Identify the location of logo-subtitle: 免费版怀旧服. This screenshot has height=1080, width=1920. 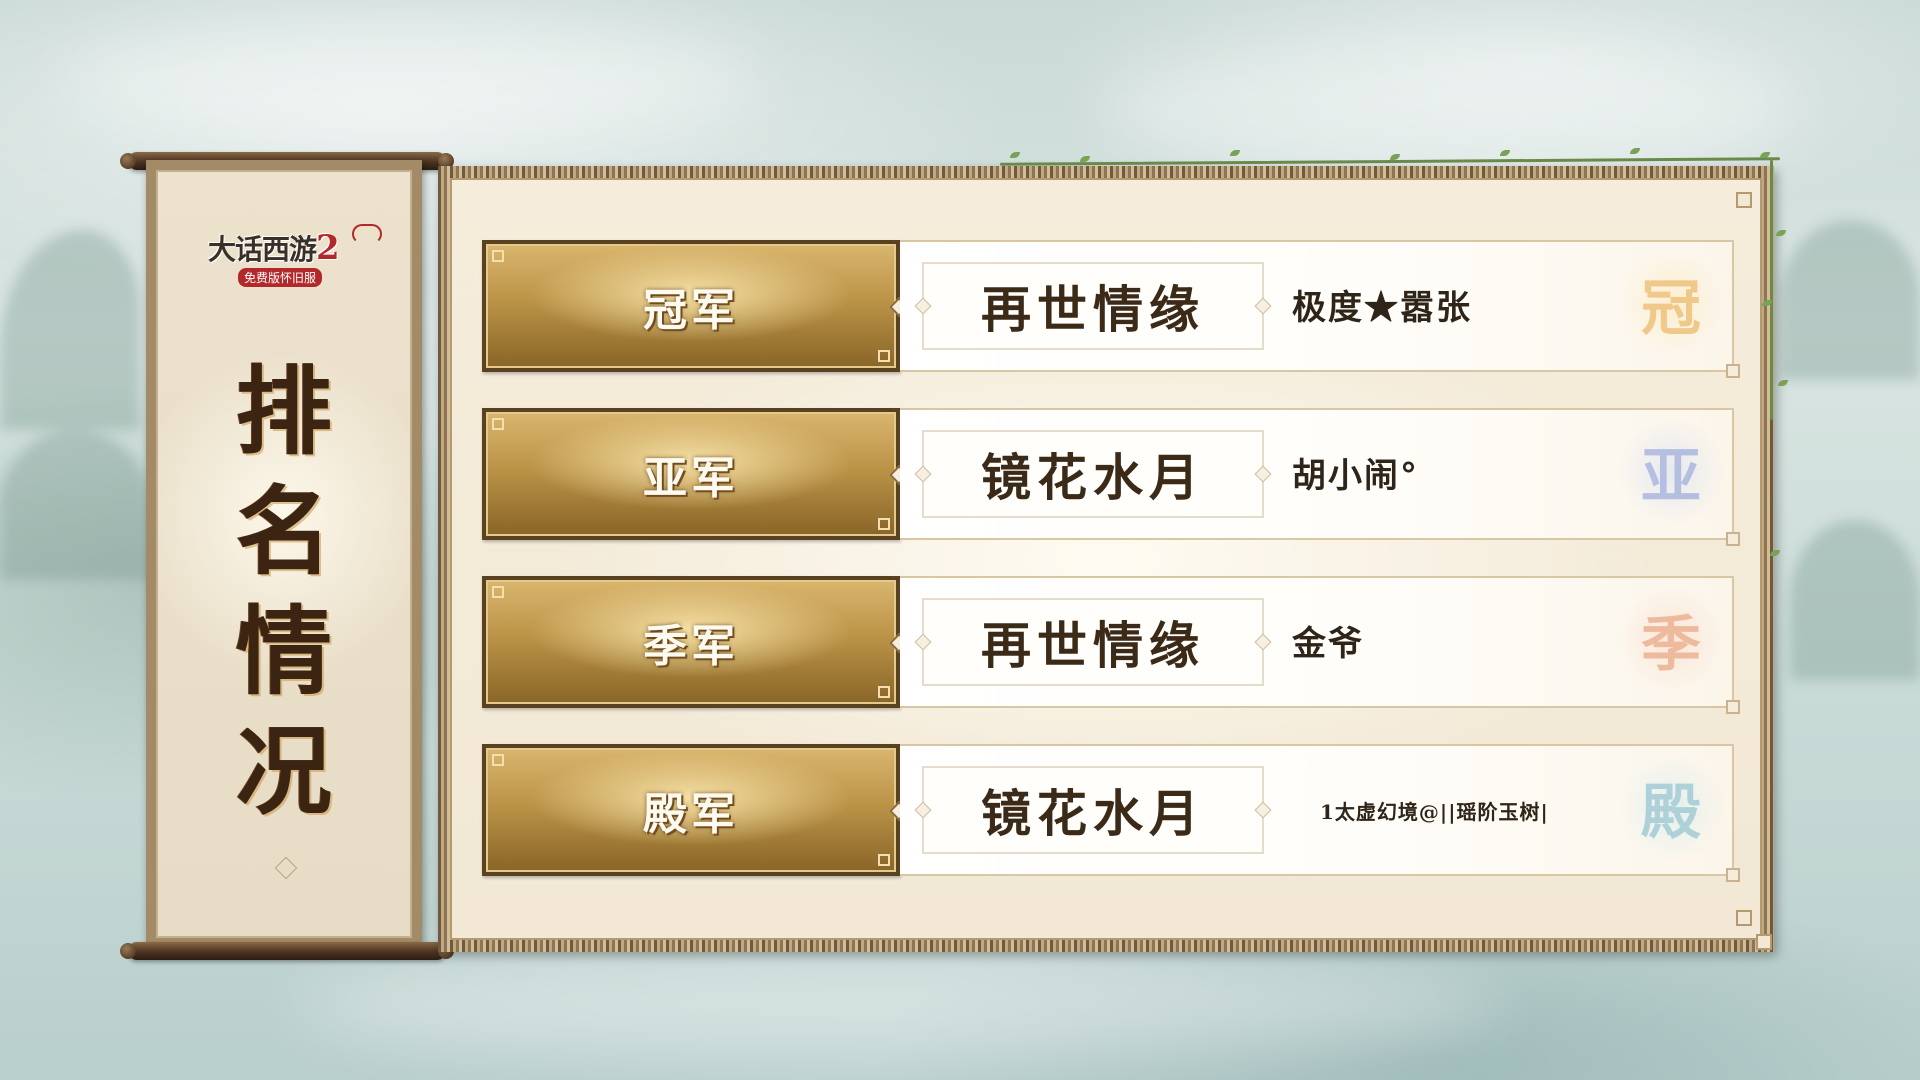
(280, 277).